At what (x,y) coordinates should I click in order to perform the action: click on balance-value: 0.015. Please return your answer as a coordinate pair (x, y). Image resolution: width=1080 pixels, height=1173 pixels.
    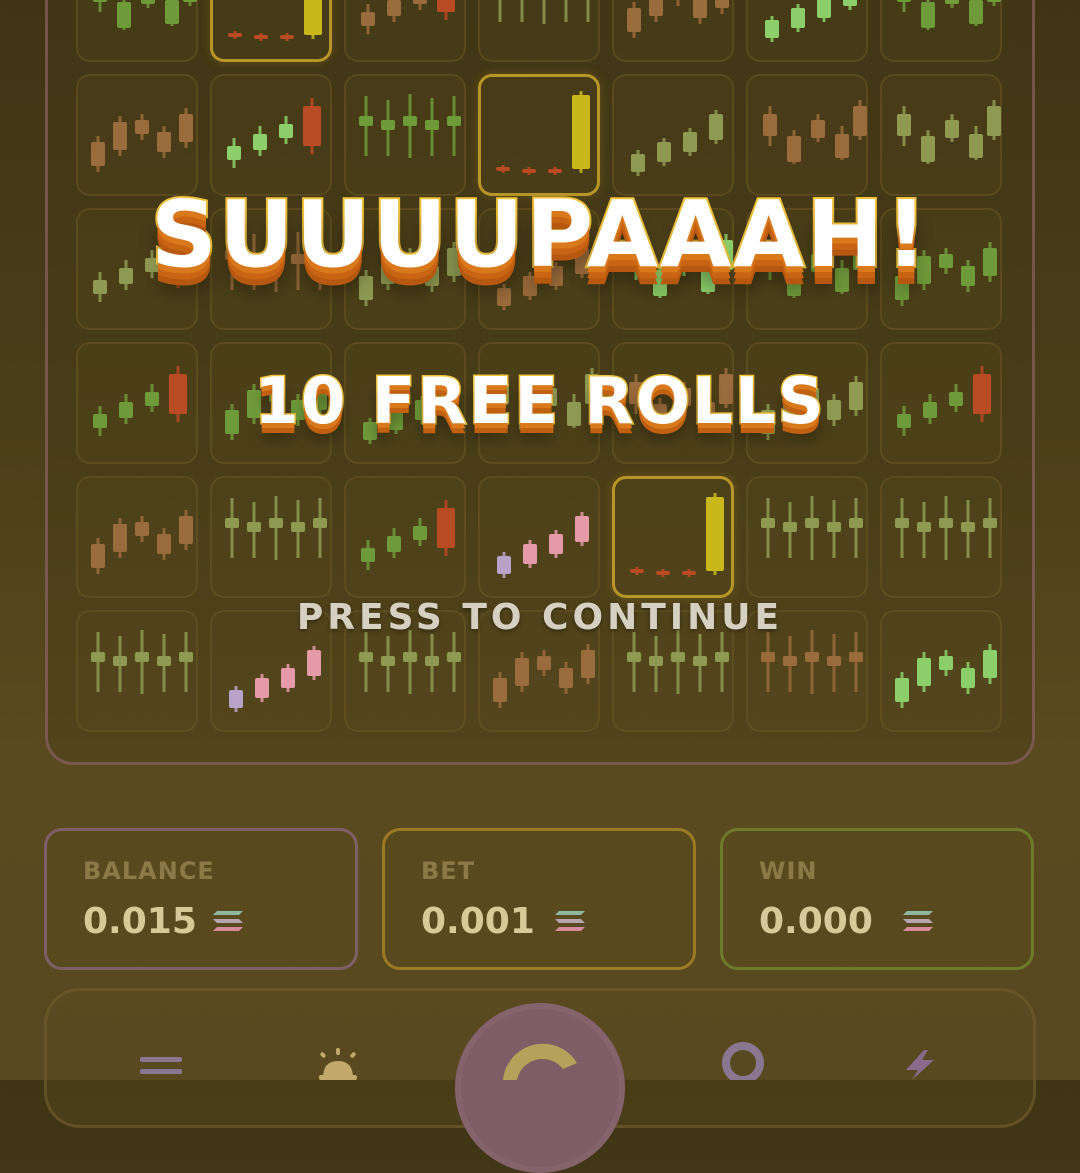
    Looking at the image, I should click on (140, 921).